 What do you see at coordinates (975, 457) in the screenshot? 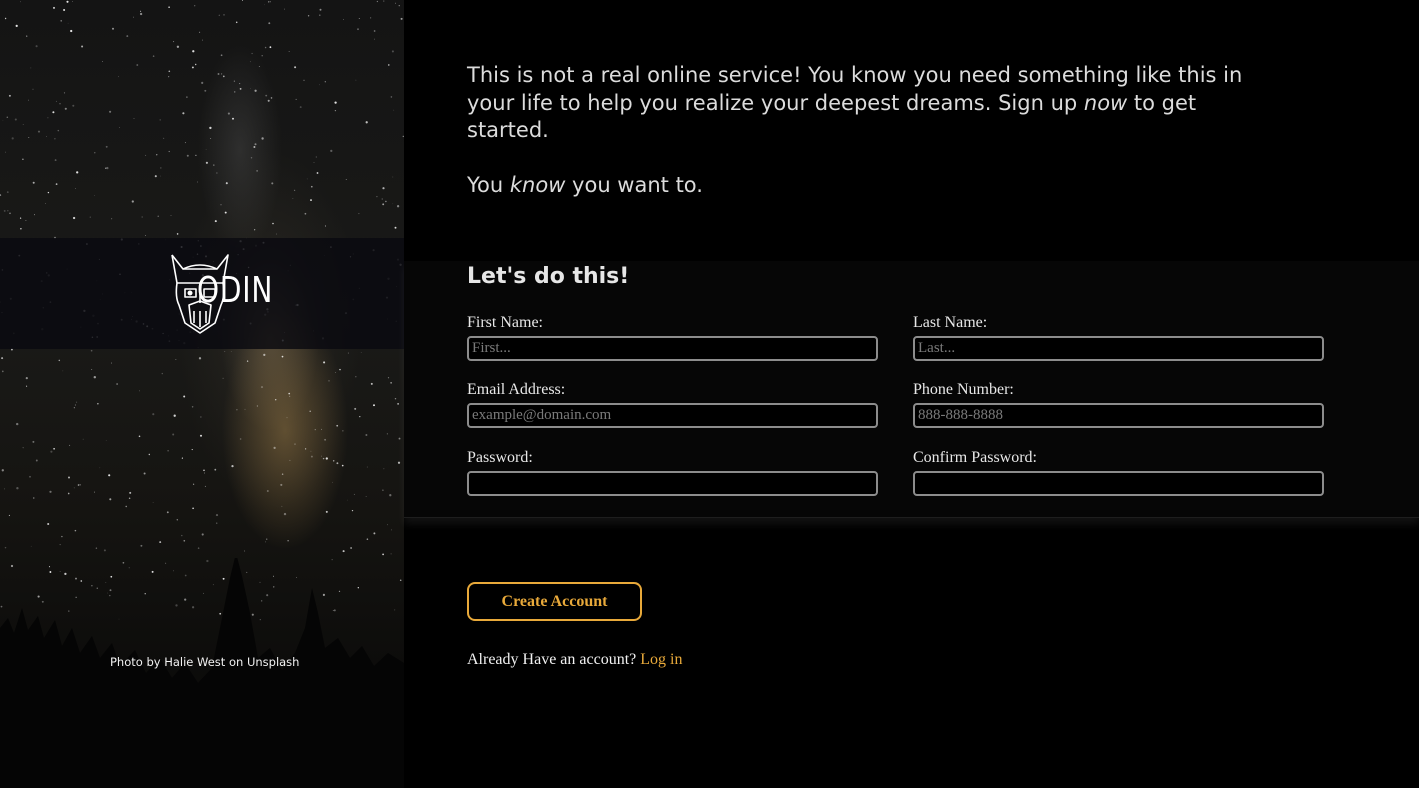
I see `confirm-password-label: Confirm Password:` at bounding box center [975, 457].